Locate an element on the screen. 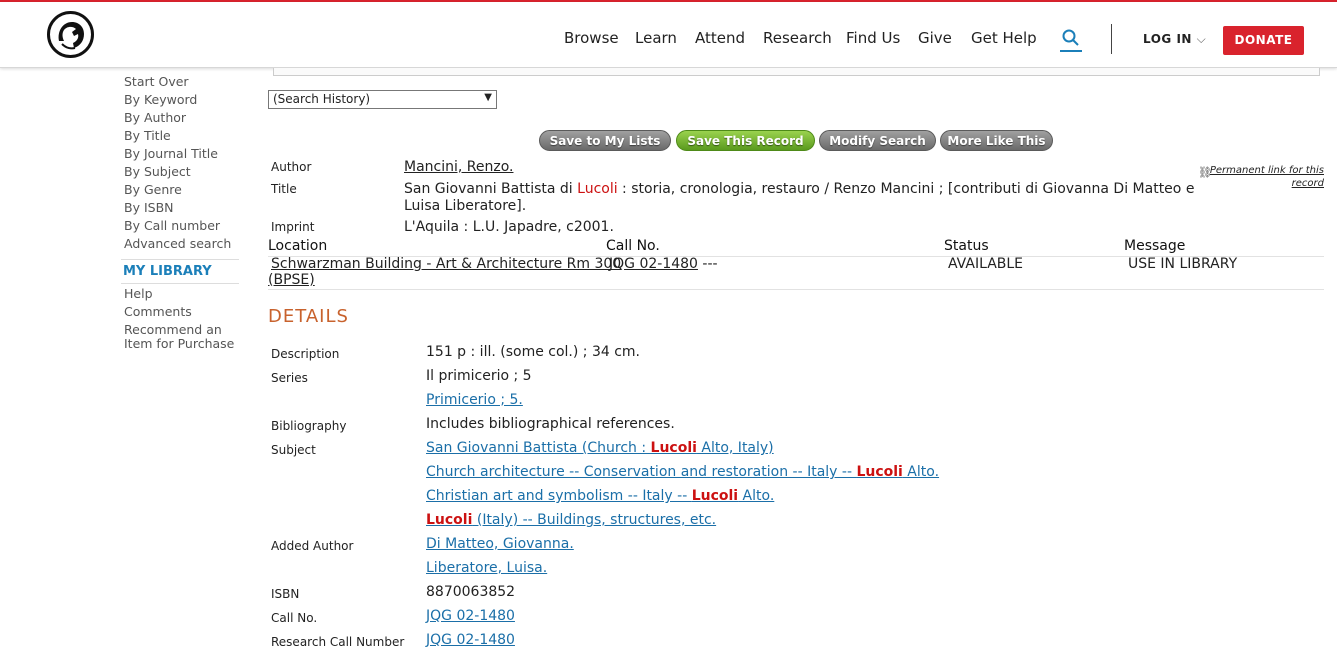 The width and height of the screenshot is (1337, 665). permanent-link: ⛓ Permanent link for this record is located at coordinates (1261, 177).